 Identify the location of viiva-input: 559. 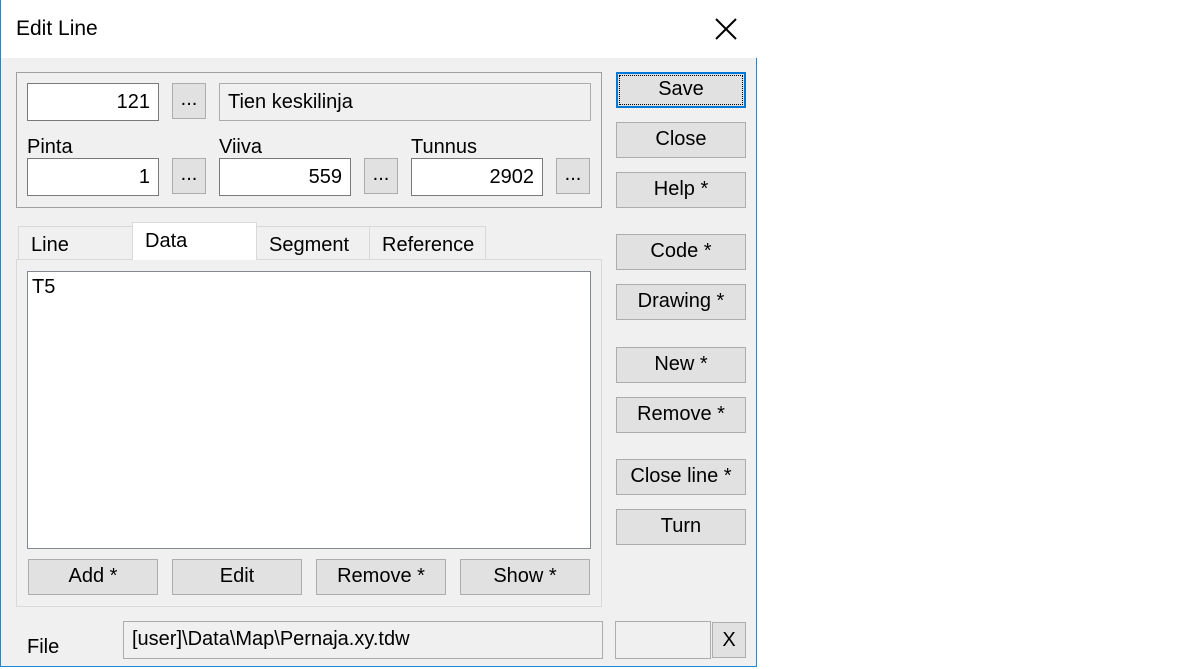
(285, 177).